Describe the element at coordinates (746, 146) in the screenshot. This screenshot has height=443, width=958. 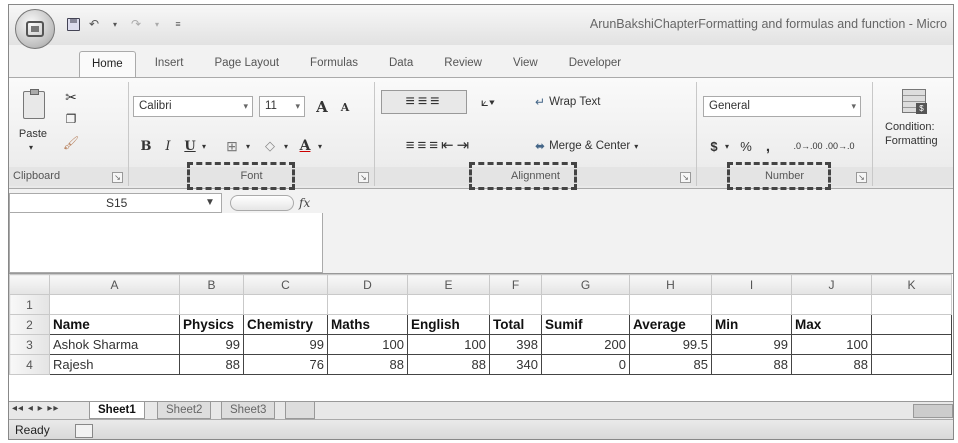
I see `percent-button: %` at that location.